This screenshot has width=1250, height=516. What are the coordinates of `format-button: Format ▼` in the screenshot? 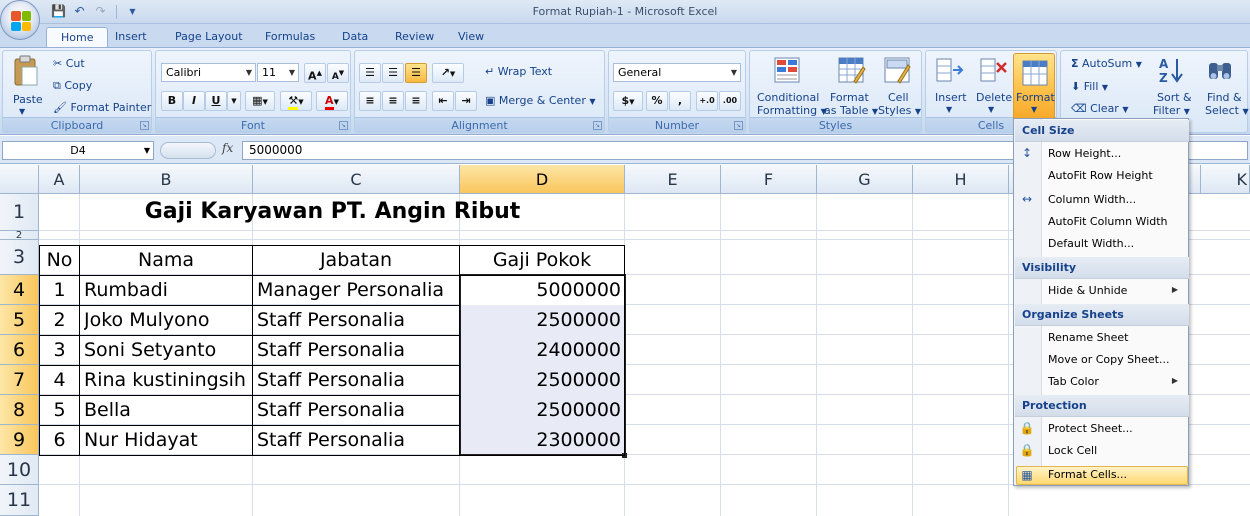 It's located at (1034, 87).